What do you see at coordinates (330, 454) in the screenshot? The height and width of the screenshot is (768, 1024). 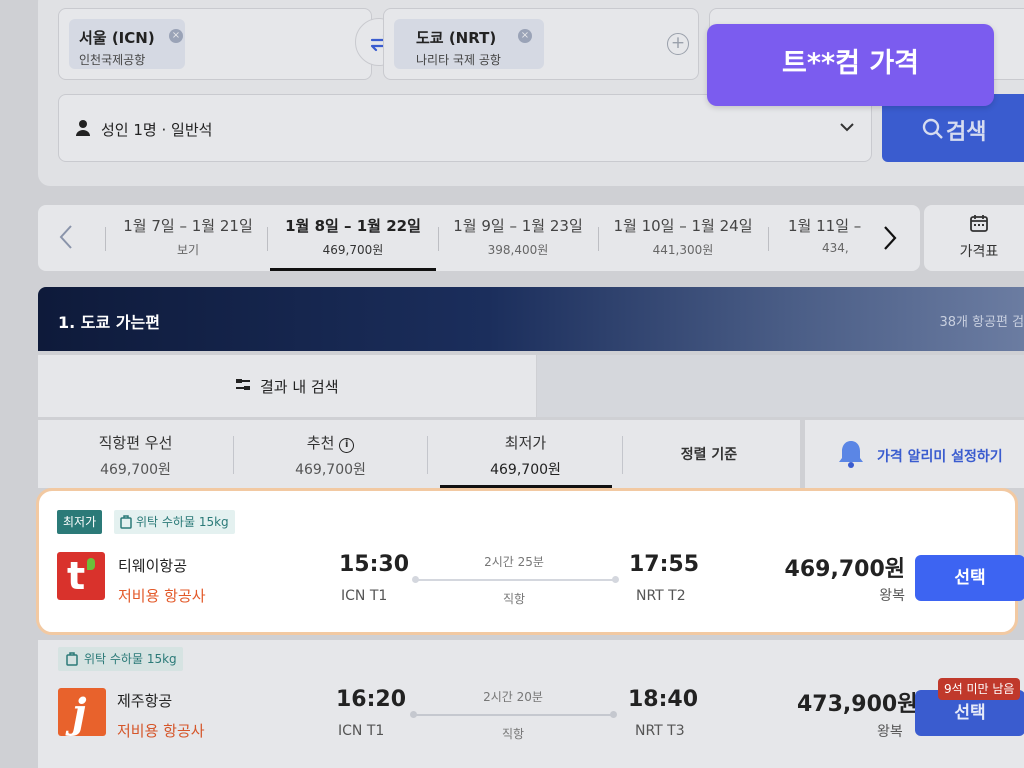 I see `sort-recommended: 추천 i 469,700원` at bounding box center [330, 454].